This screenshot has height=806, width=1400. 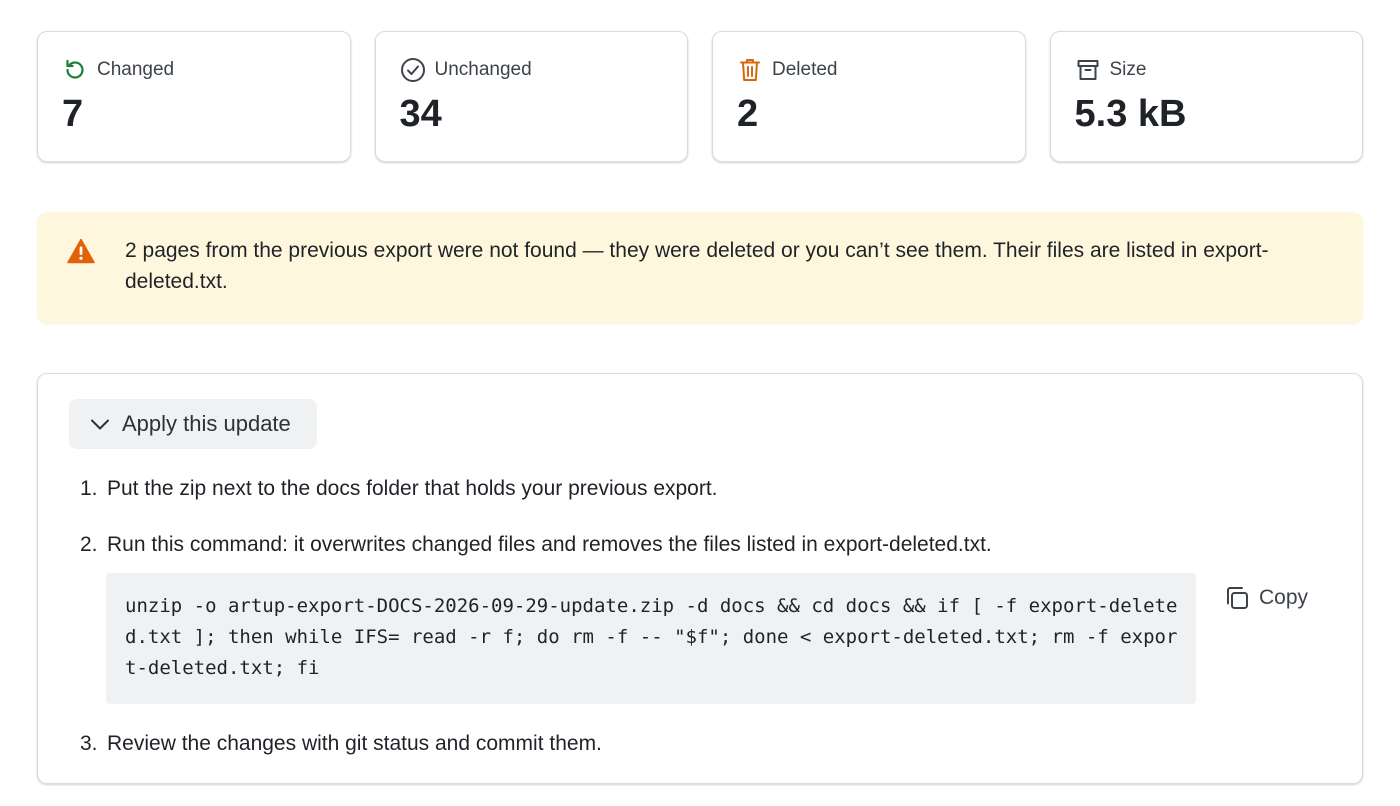 What do you see at coordinates (1088, 70) in the screenshot?
I see `archive-icon` at bounding box center [1088, 70].